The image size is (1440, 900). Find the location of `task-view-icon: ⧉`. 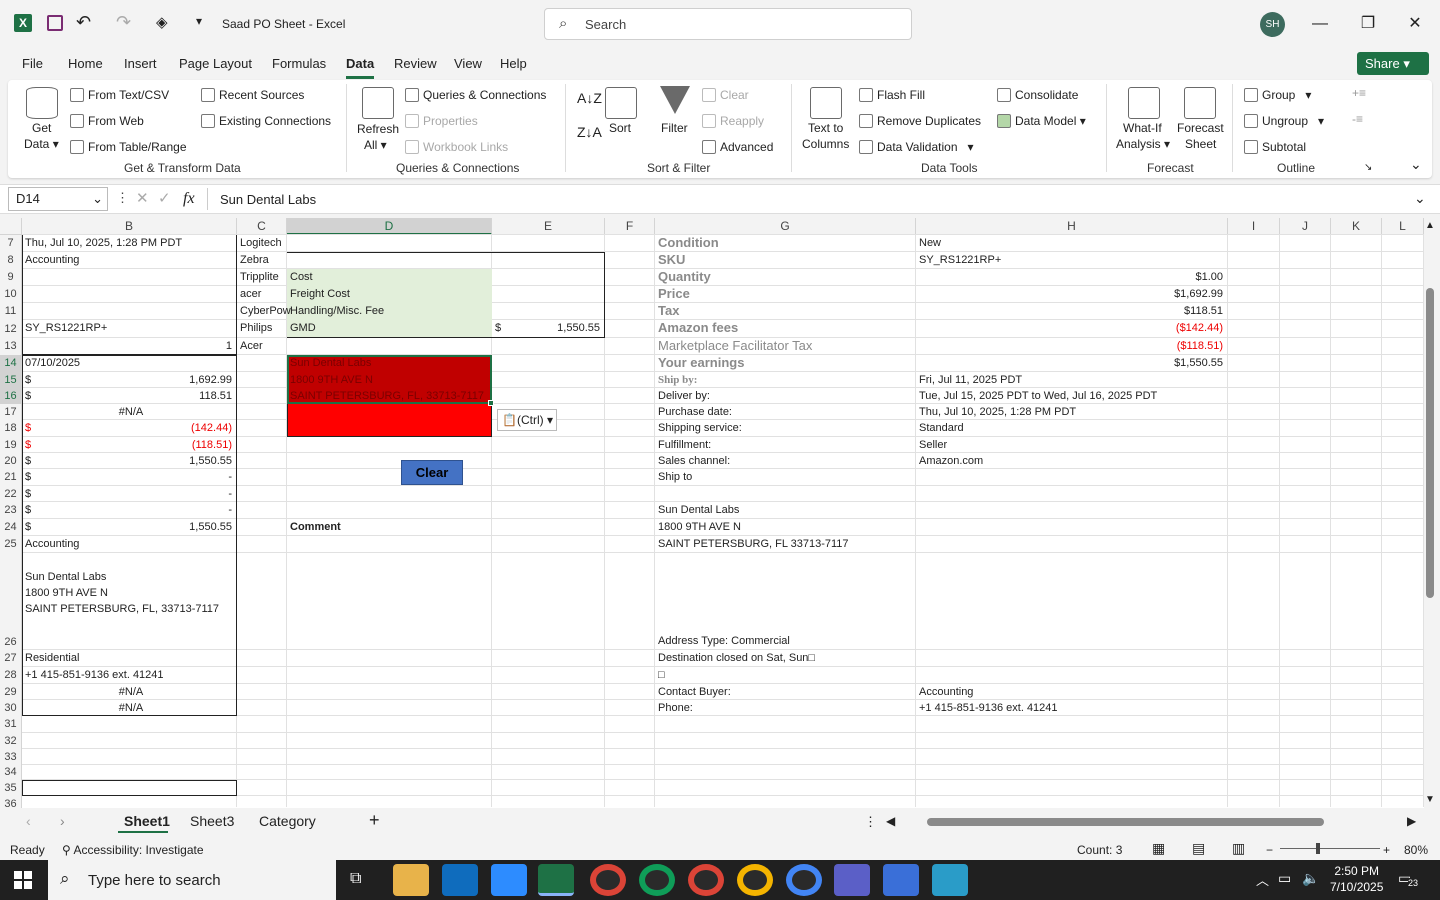

task-view-icon: ⧉ is located at coordinates (355, 879).